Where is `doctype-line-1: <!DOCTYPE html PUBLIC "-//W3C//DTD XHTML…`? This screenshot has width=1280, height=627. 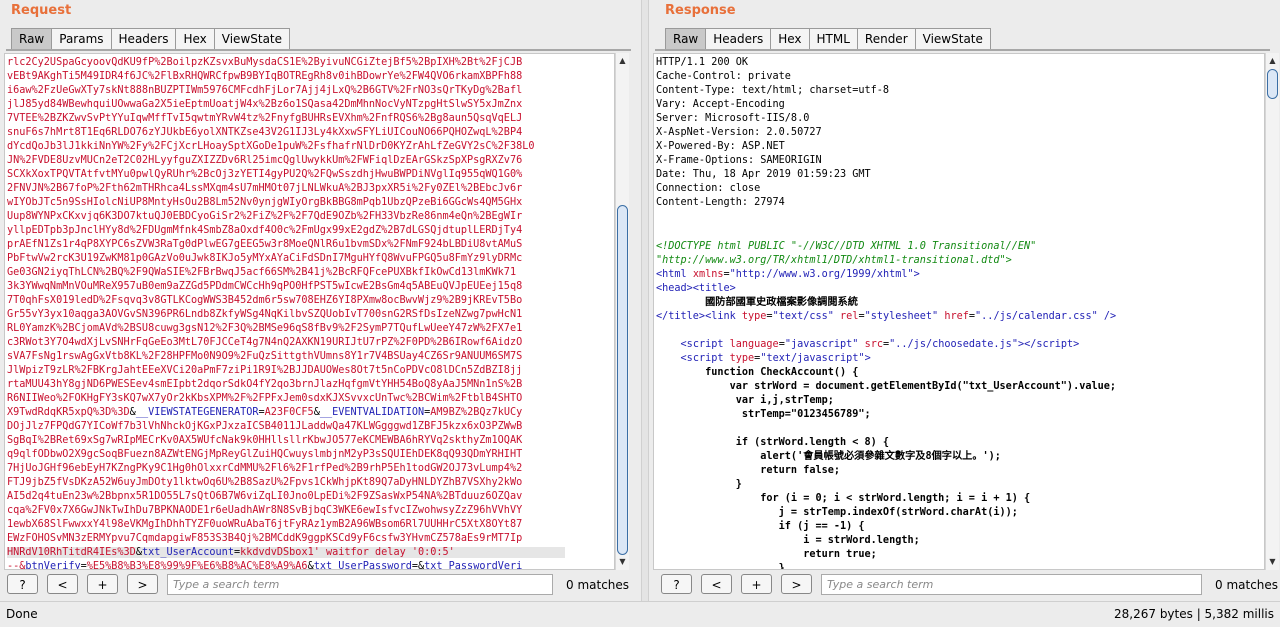
doctype-line-1: <!DOCTYPE html PUBLIC "-//W3C//DTD XHTML… is located at coordinates (846, 246).